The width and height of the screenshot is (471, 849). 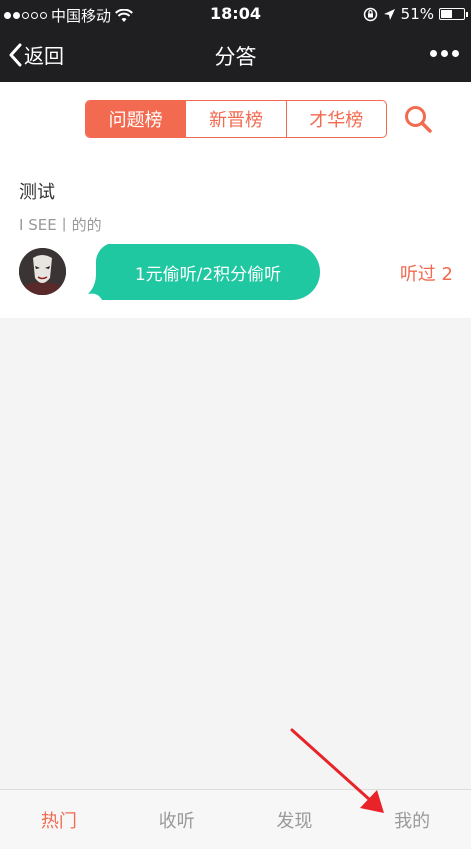 I want to click on search-icon, so click(x=418, y=119).